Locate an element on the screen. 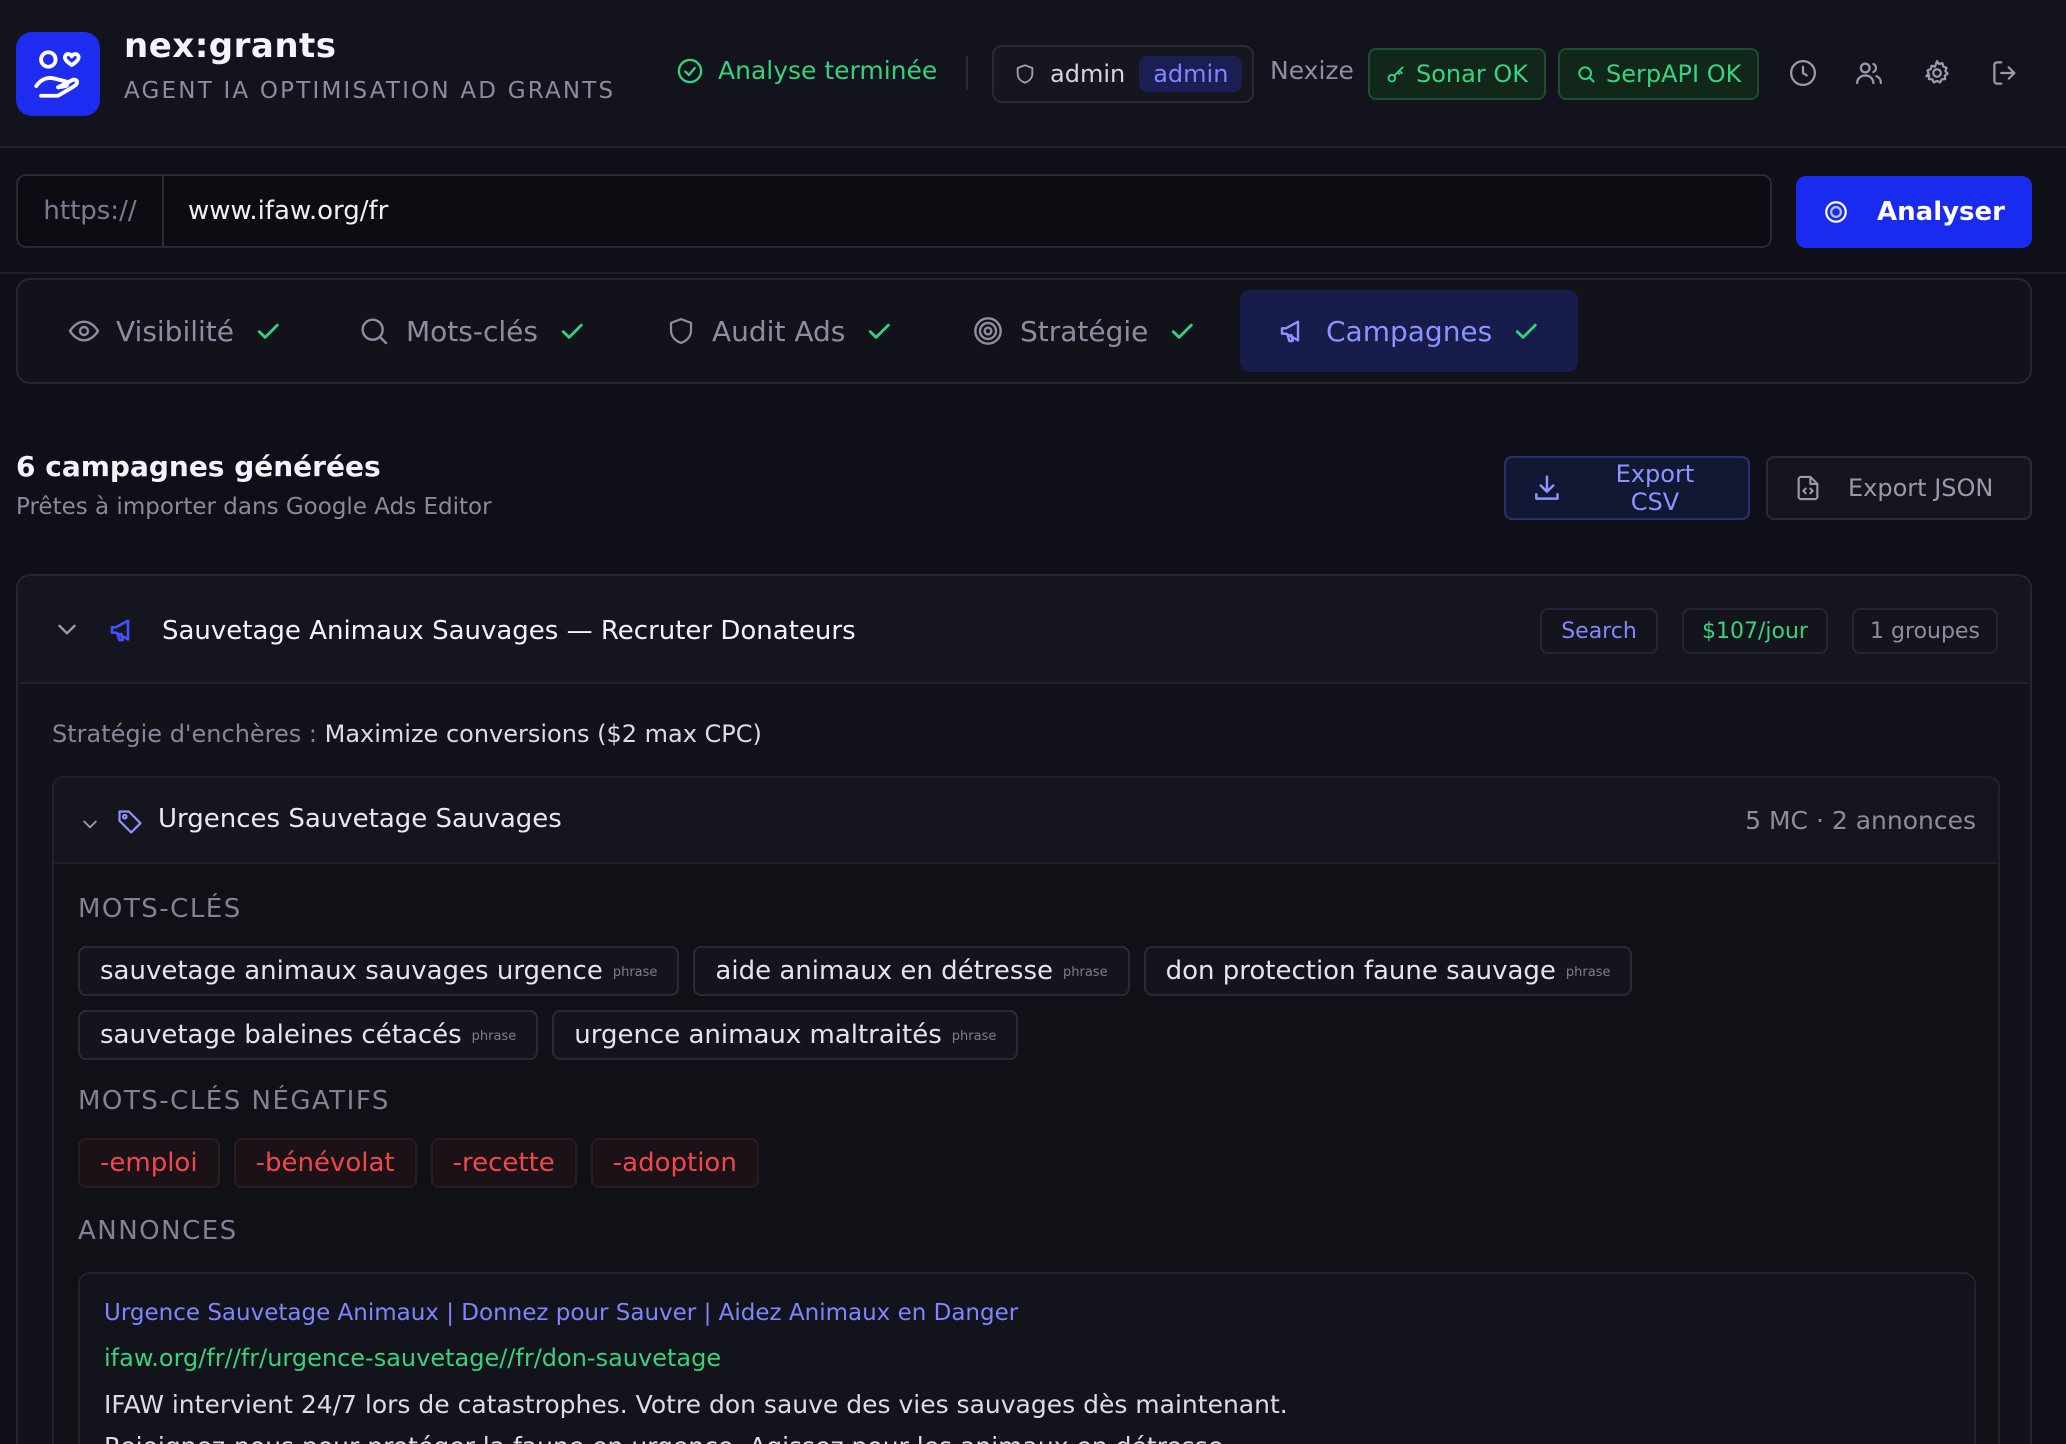  keyword-chip: don protection faune sauvage phrase is located at coordinates (1388, 971).